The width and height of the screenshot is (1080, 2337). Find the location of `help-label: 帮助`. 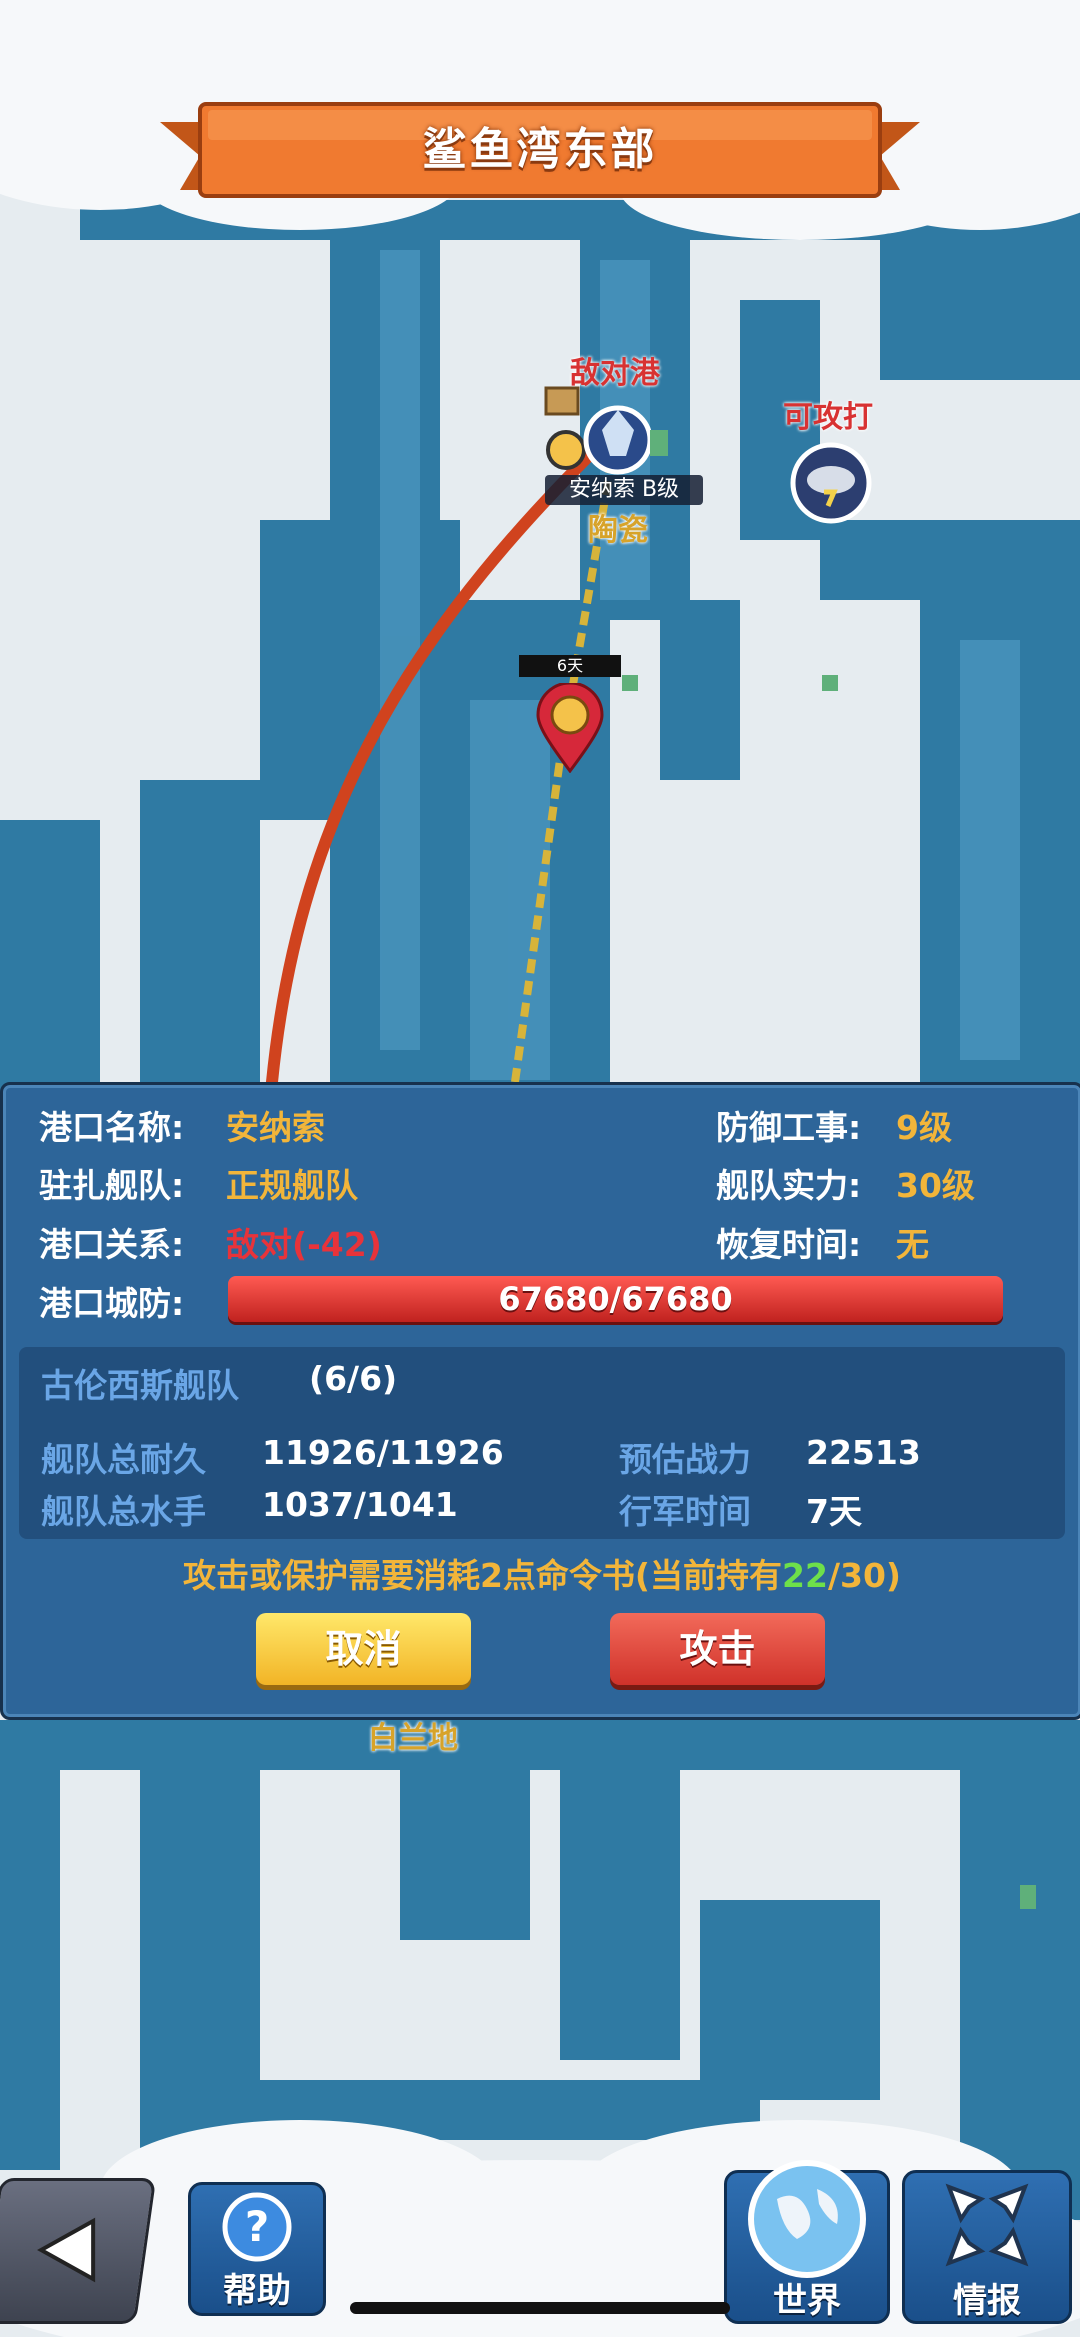

help-label: 帮助 is located at coordinates (257, 2291).